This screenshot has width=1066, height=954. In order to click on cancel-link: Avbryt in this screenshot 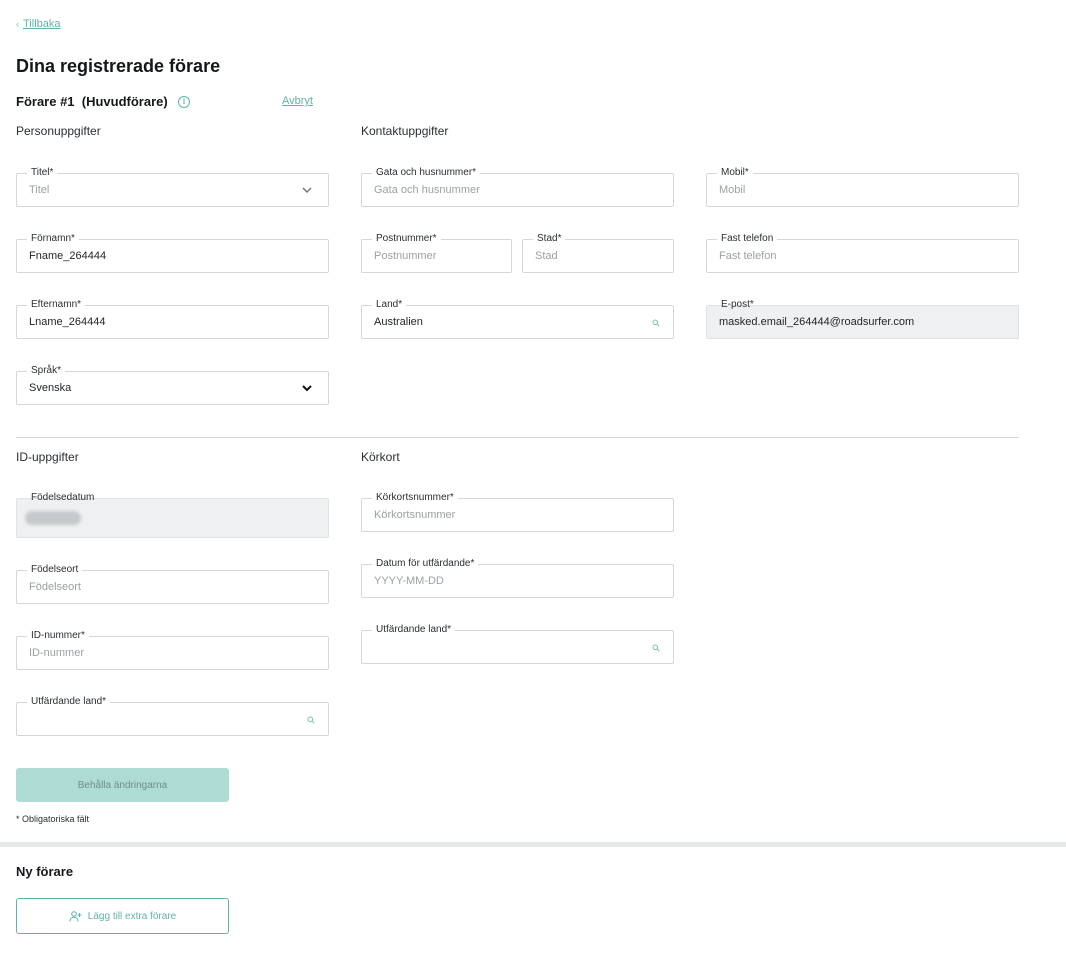, I will do `click(297, 101)`.